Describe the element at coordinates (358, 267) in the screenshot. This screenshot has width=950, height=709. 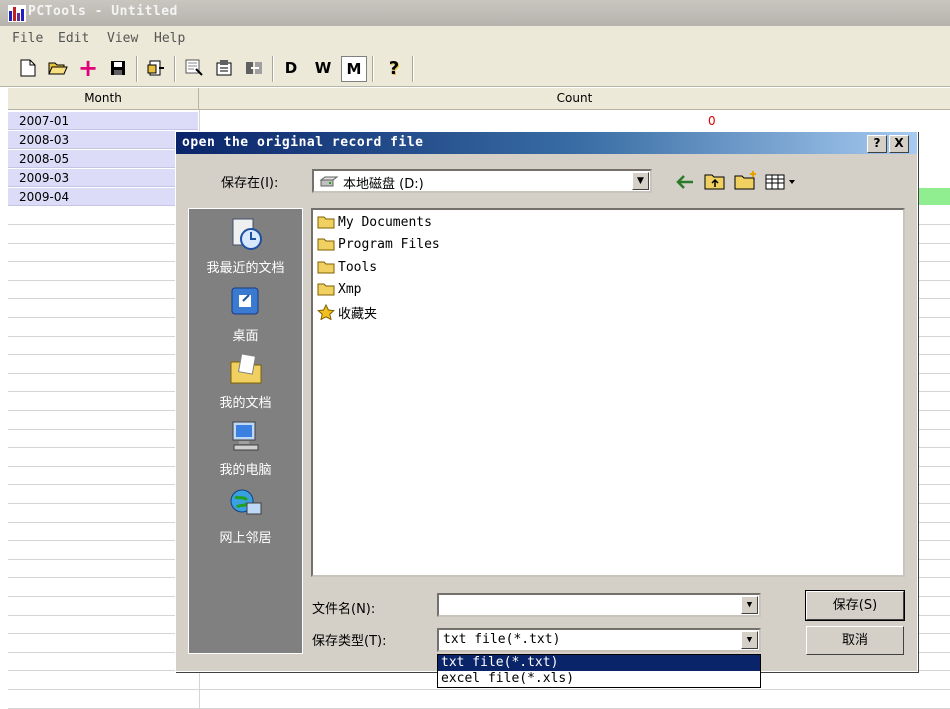
I see `file-item-label: Tools` at that location.